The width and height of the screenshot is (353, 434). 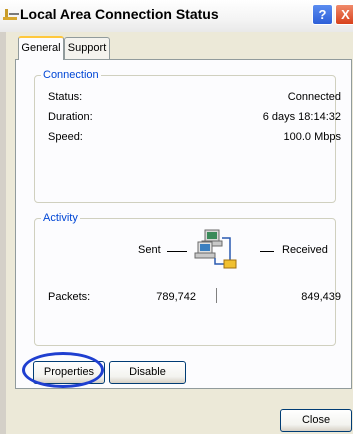 What do you see at coordinates (69, 297) in the screenshot?
I see `packets-label: Packets:` at bounding box center [69, 297].